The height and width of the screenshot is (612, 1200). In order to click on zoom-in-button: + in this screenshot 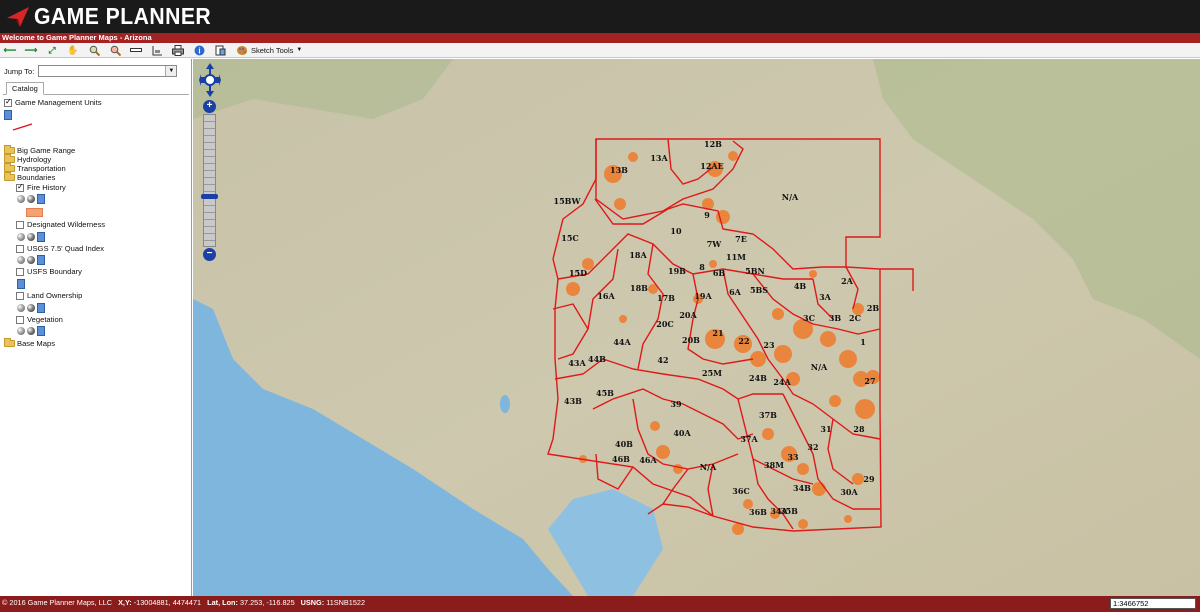, I will do `click(209, 106)`.